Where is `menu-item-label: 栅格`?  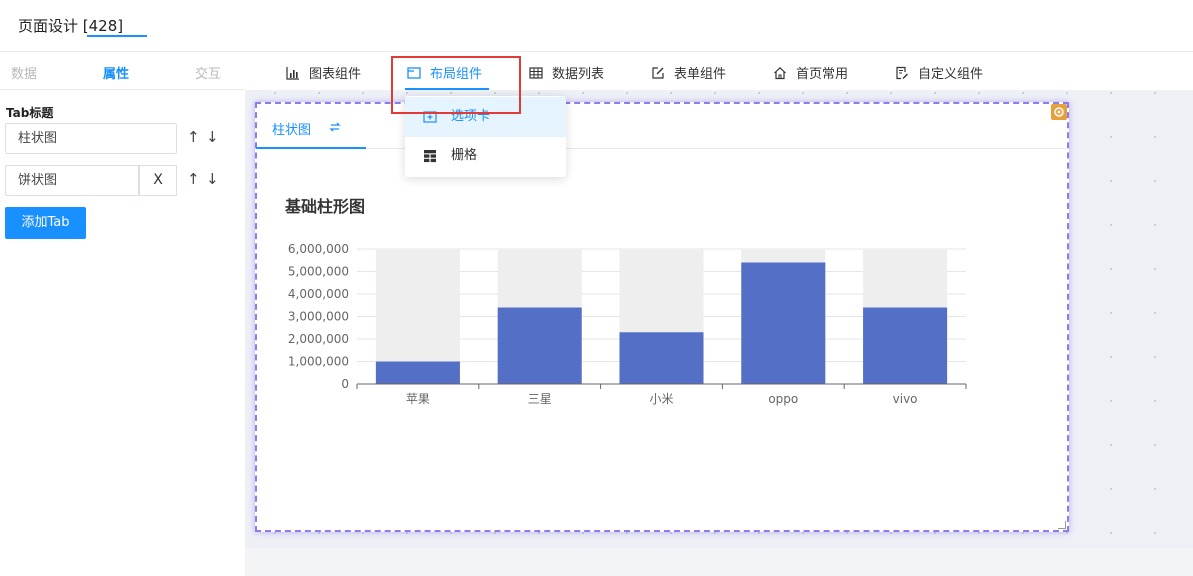 menu-item-label: 栅格 is located at coordinates (464, 155).